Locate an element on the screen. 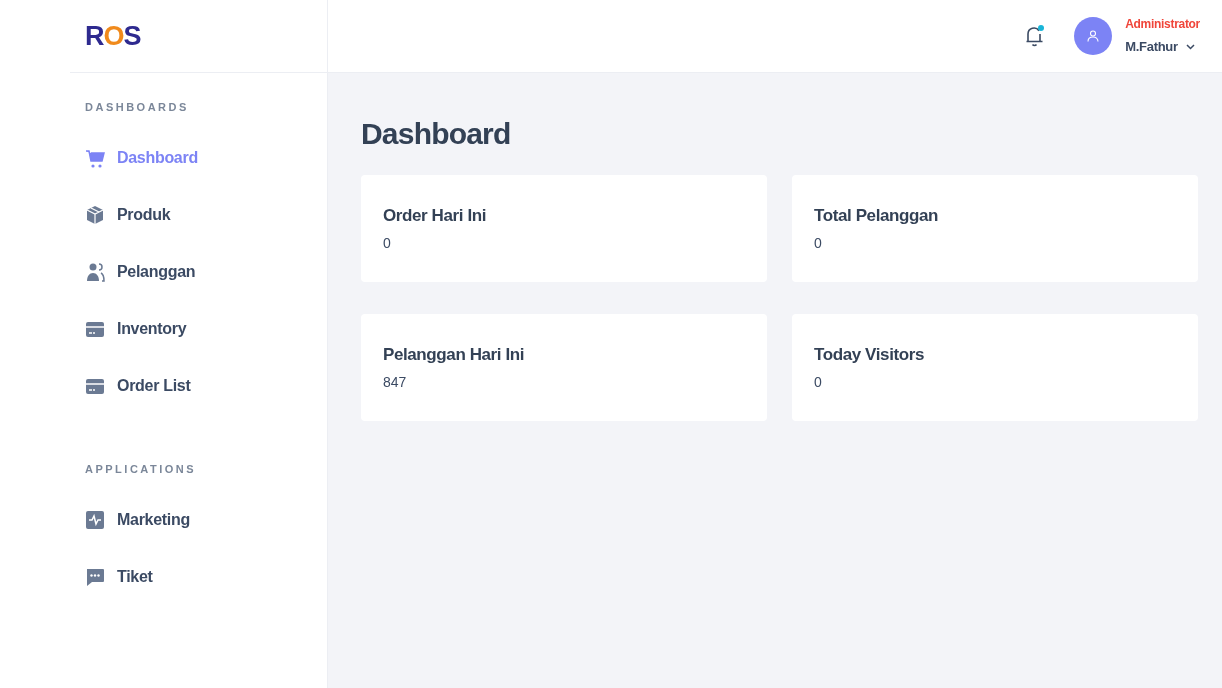 The width and height of the screenshot is (1222, 688). sidebar-item: Tiket is located at coordinates (206, 576).